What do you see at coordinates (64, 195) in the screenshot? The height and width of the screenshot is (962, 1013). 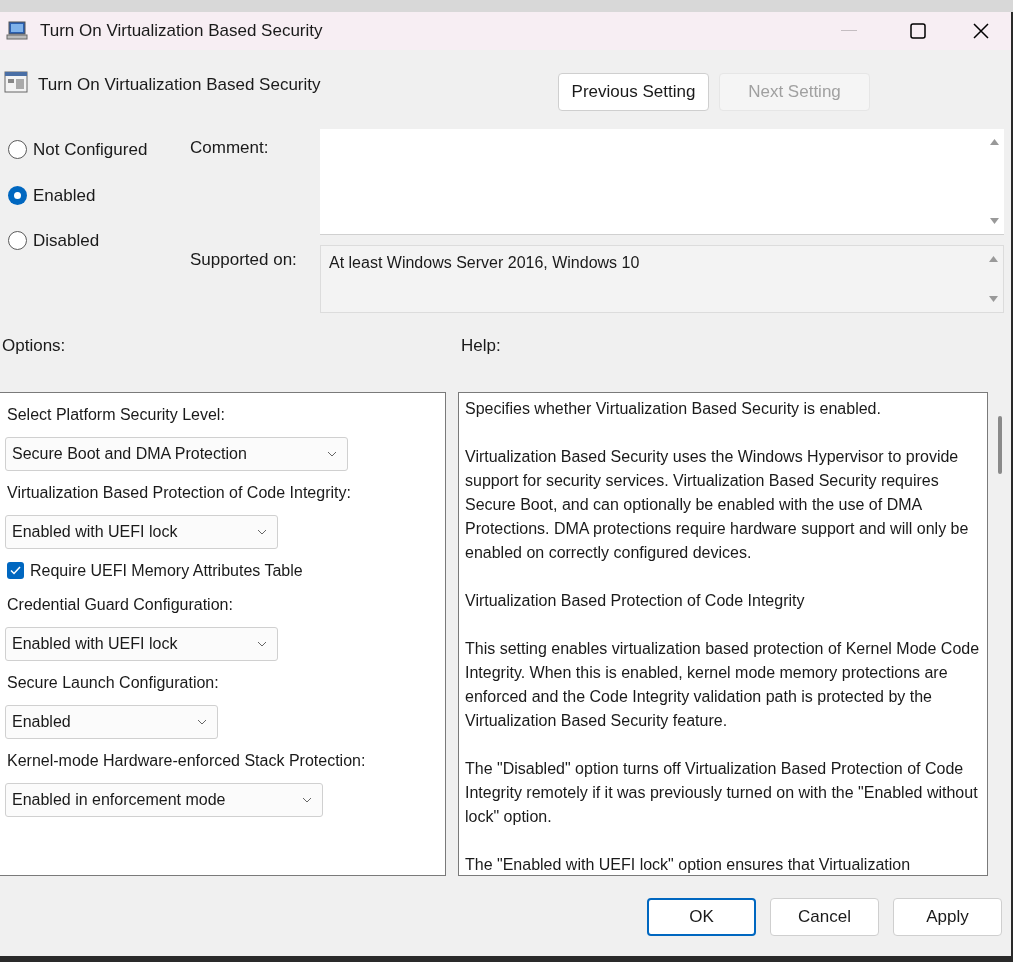 I see `radio-label: Enabled` at bounding box center [64, 195].